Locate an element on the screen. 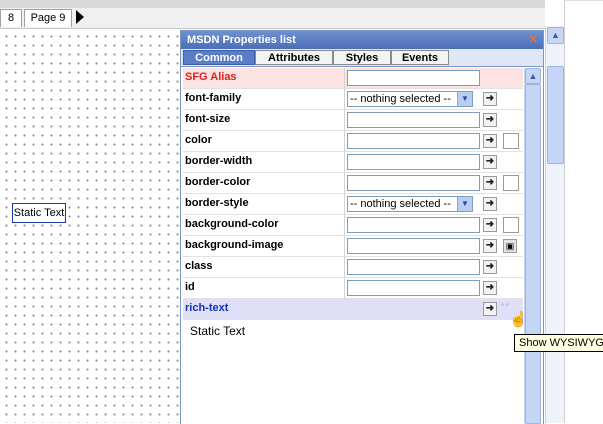 This screenshot has width=603, height=424. font-size-input is located at coordinates (413, 120).